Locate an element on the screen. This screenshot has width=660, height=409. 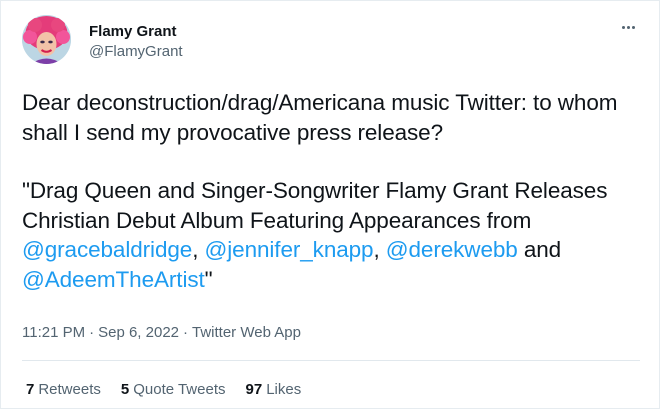
tweet-meta: 11:21 PM · Sep 6, 2022 · Twitter Web App is located at coordinates (161, 332).